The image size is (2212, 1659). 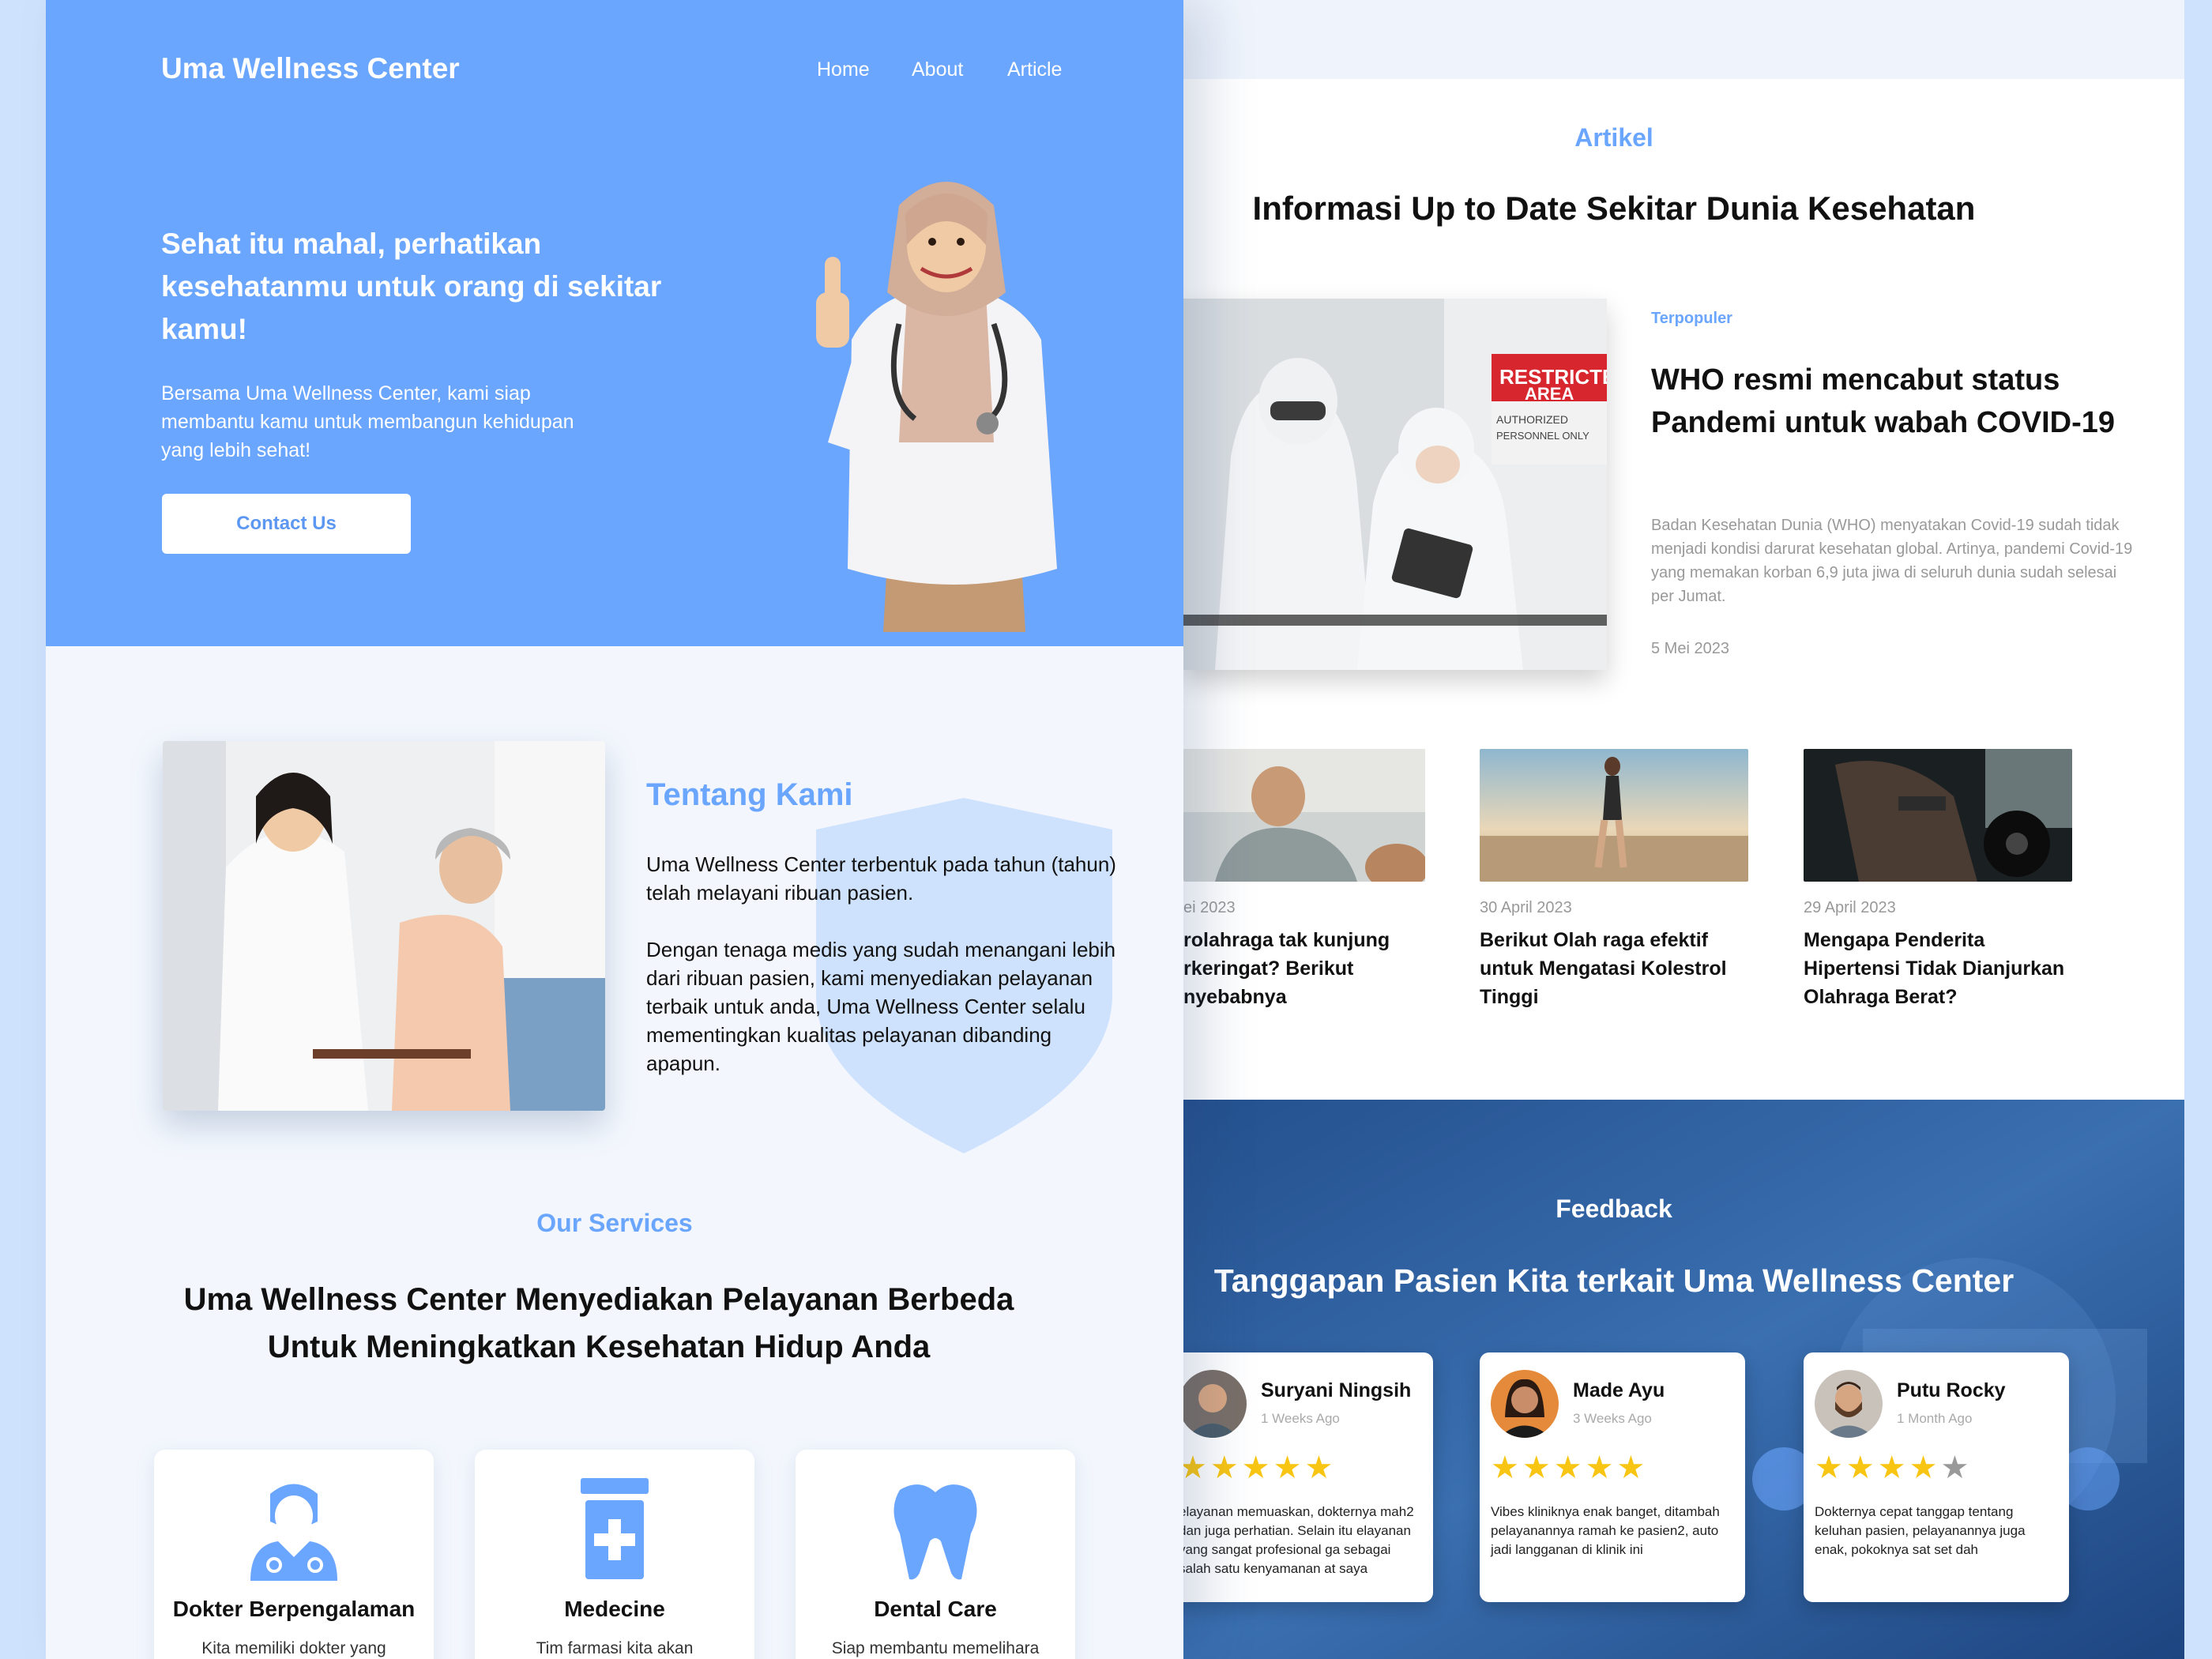 What do you see at coordinates (935, 1532) in the screenshot?
I see `tooth-icon` at bounding box center [935, 1532].